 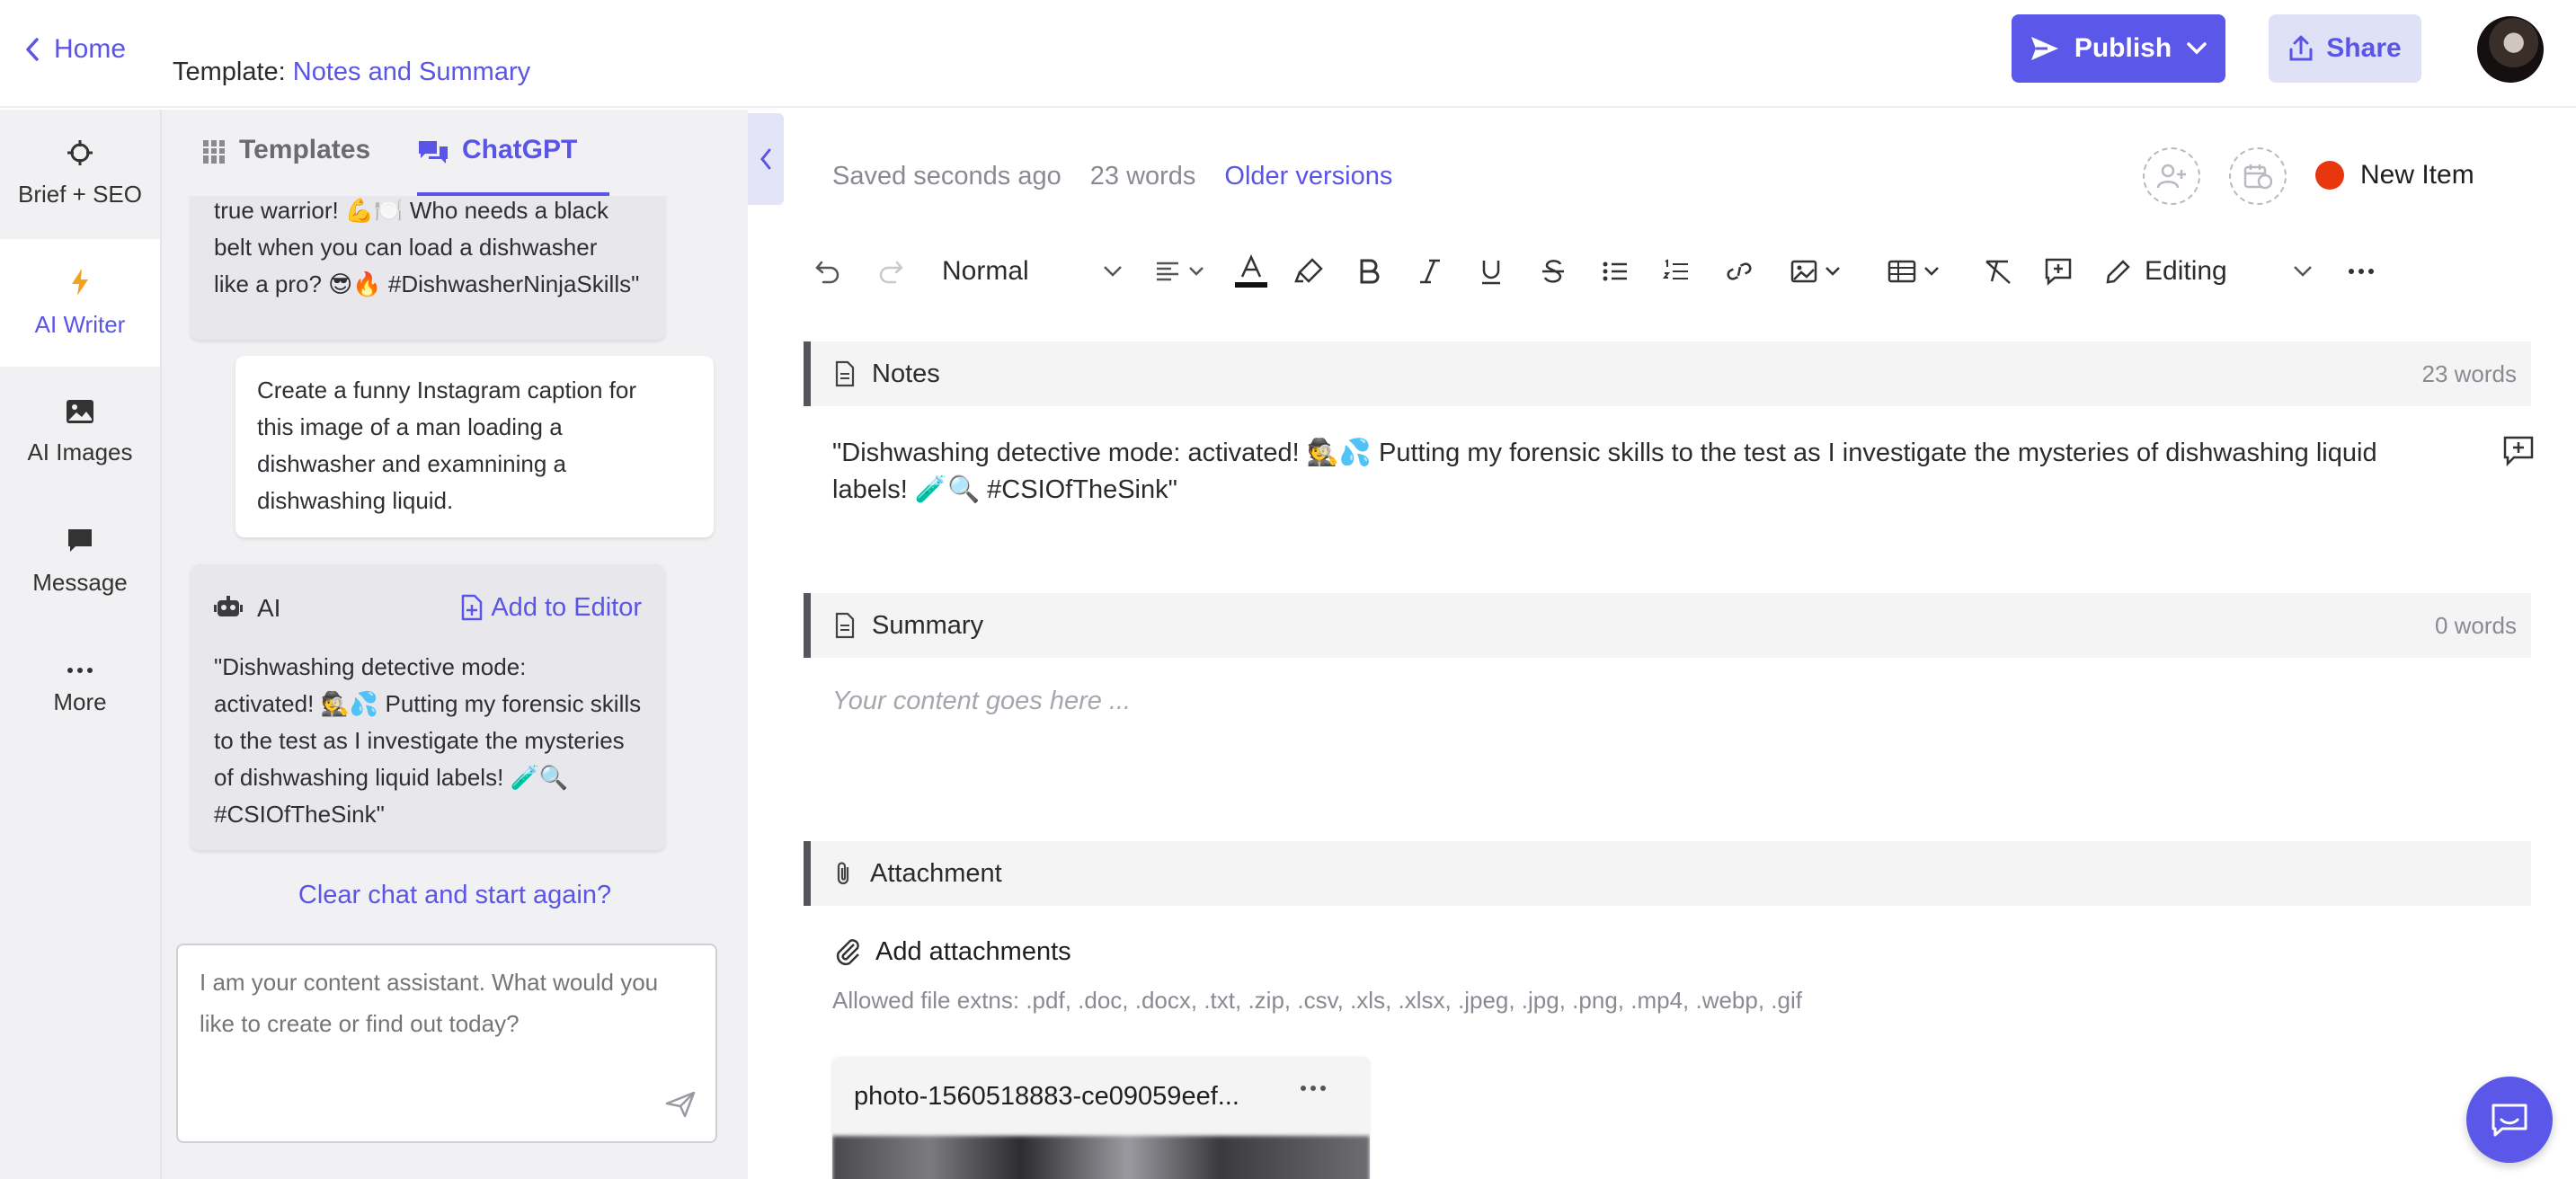 I want to click on undo-button, so click(x=827, y=271).